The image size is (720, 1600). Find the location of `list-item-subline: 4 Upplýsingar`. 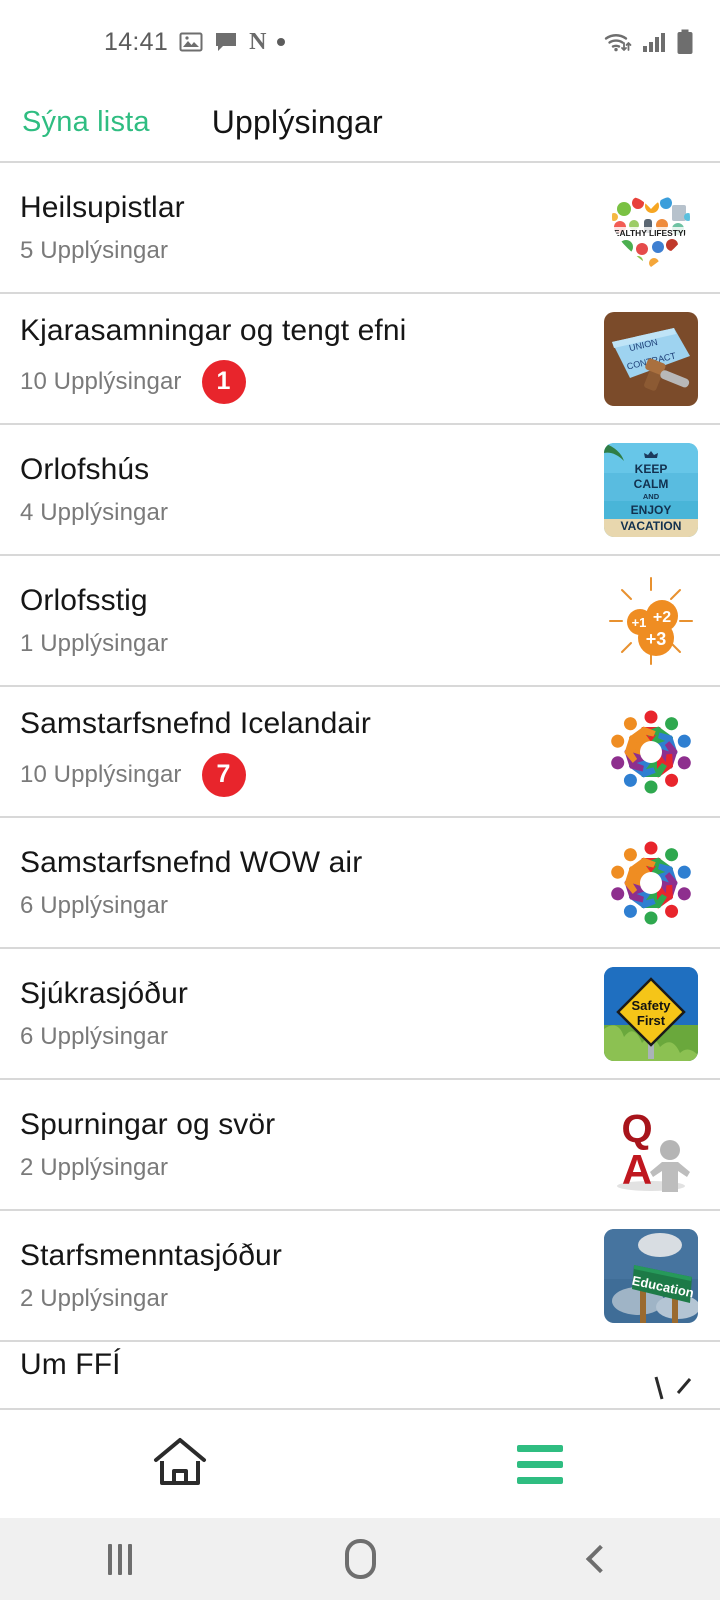

list-item-subline: 4 Upplýsingar is located at coordinates (305, 513).